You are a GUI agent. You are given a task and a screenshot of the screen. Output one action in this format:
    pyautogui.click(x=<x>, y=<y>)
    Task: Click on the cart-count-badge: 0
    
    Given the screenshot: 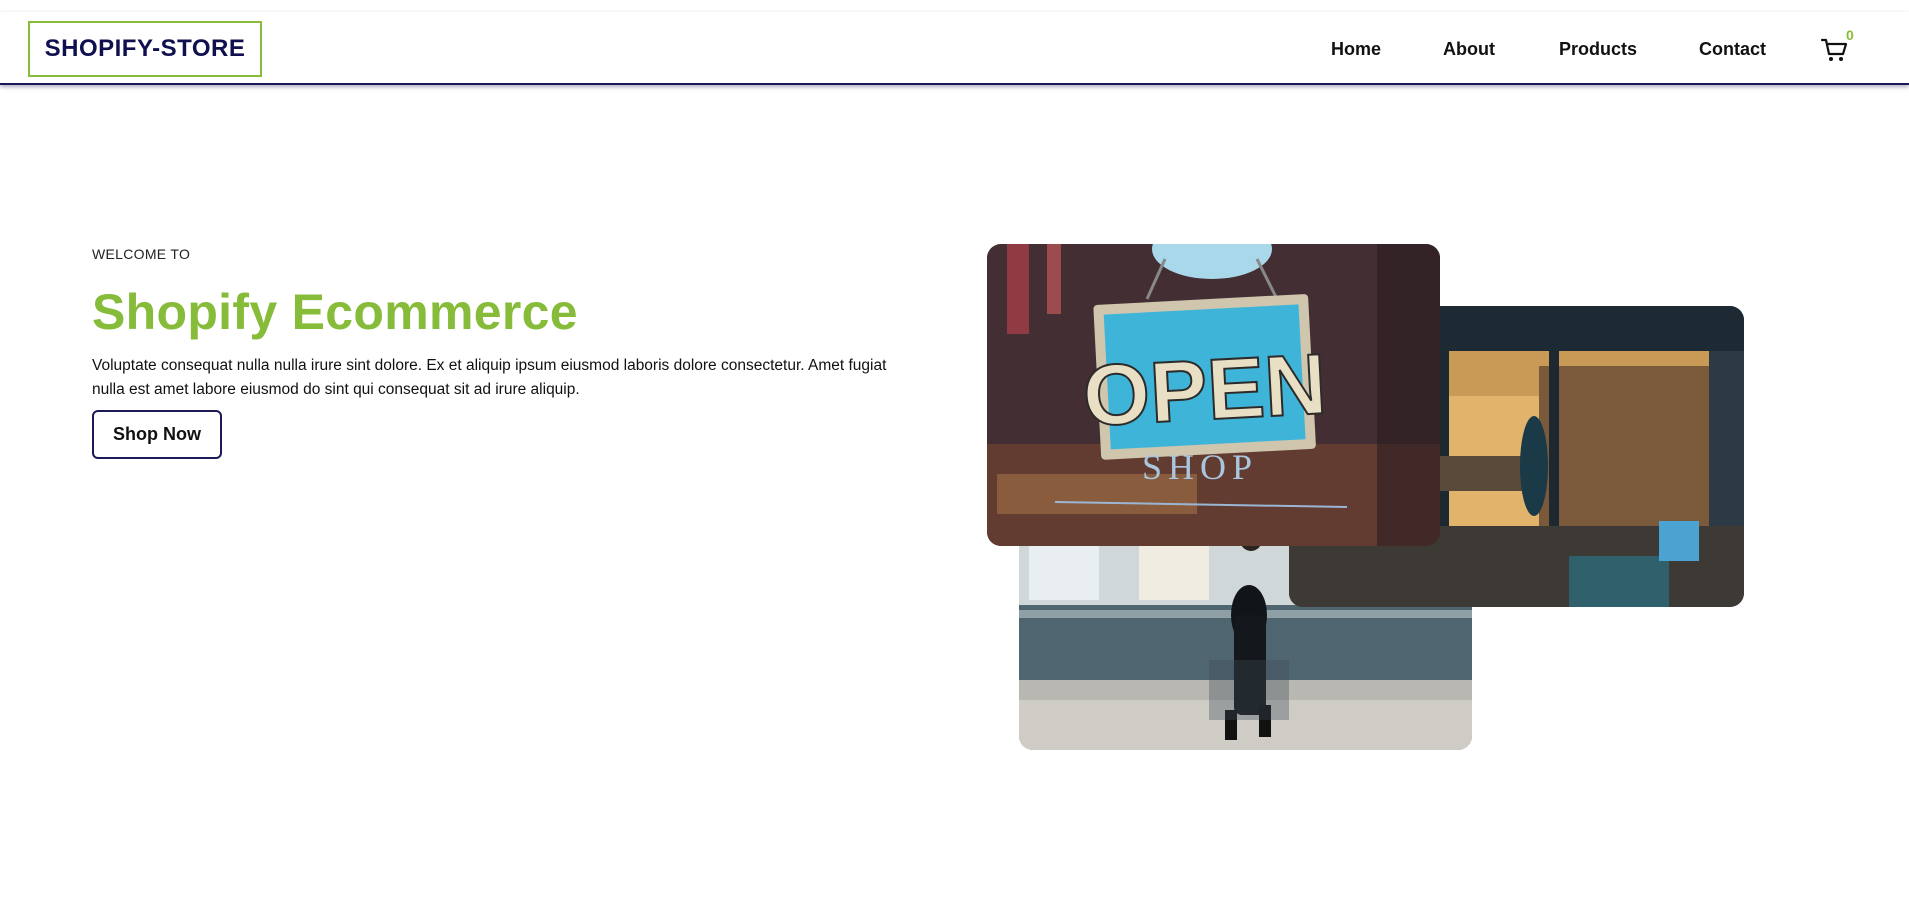 What is the action you would take?
    pyautogui.click(x=1850, y=35)
    